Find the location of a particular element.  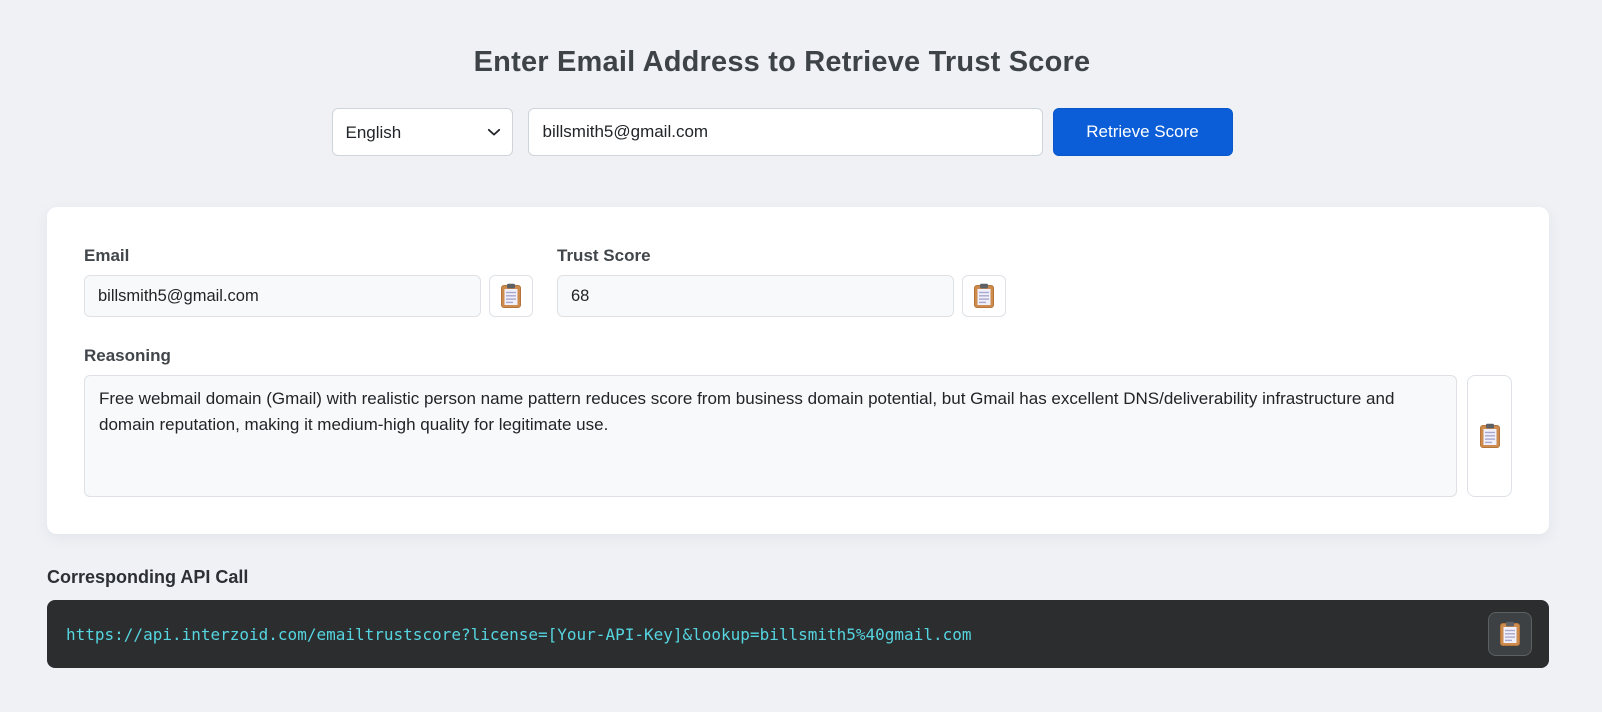

trust-score-result-field is located at coordinates (755, 296).